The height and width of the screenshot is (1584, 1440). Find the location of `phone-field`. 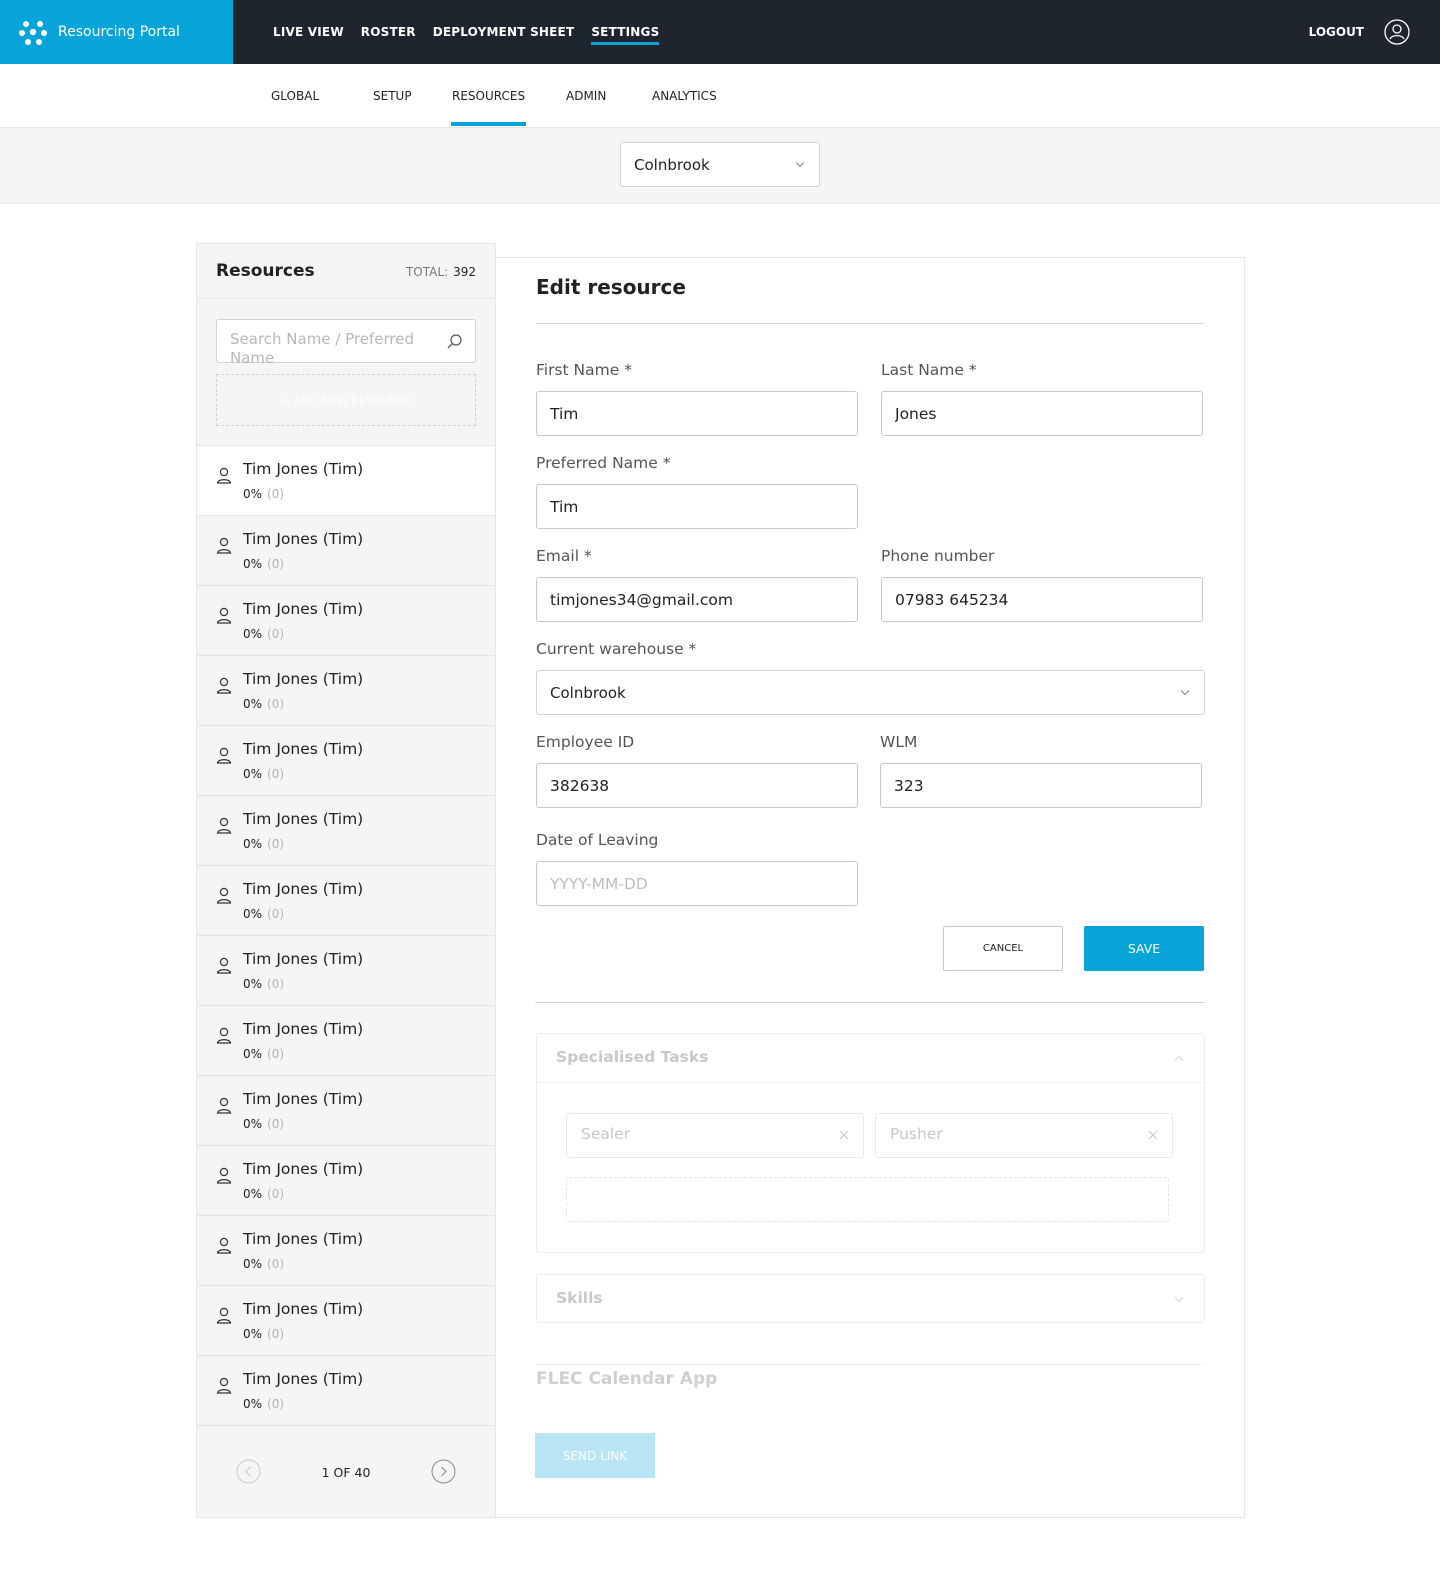

phone-field is located at coordinates (1042, 599).